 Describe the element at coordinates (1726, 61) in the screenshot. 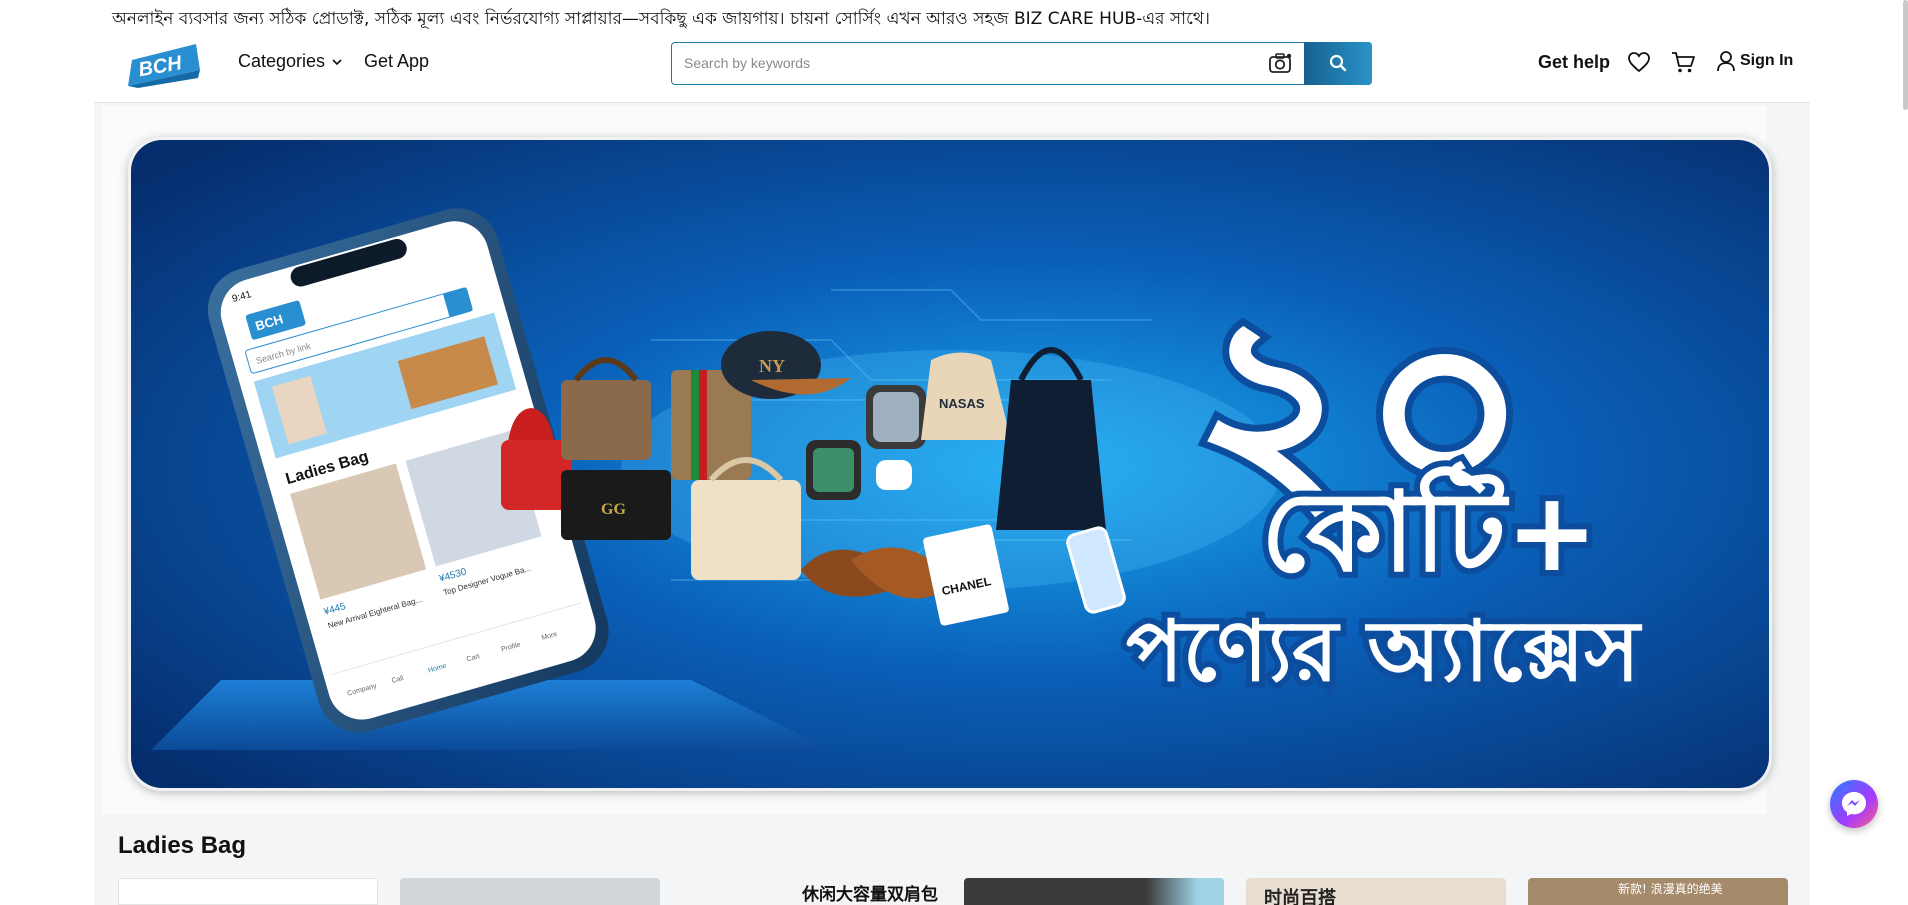

I see `user-icon` at that location.